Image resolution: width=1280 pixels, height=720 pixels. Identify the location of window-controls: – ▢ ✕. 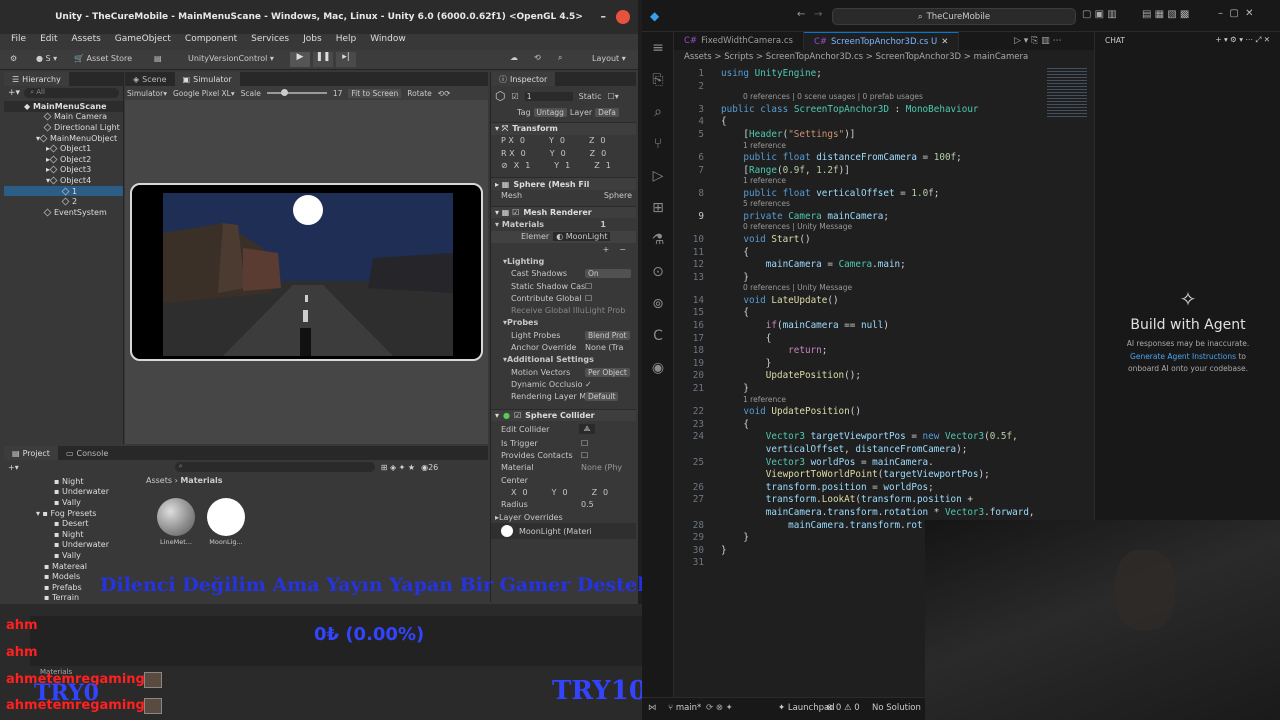
(1236, 13).